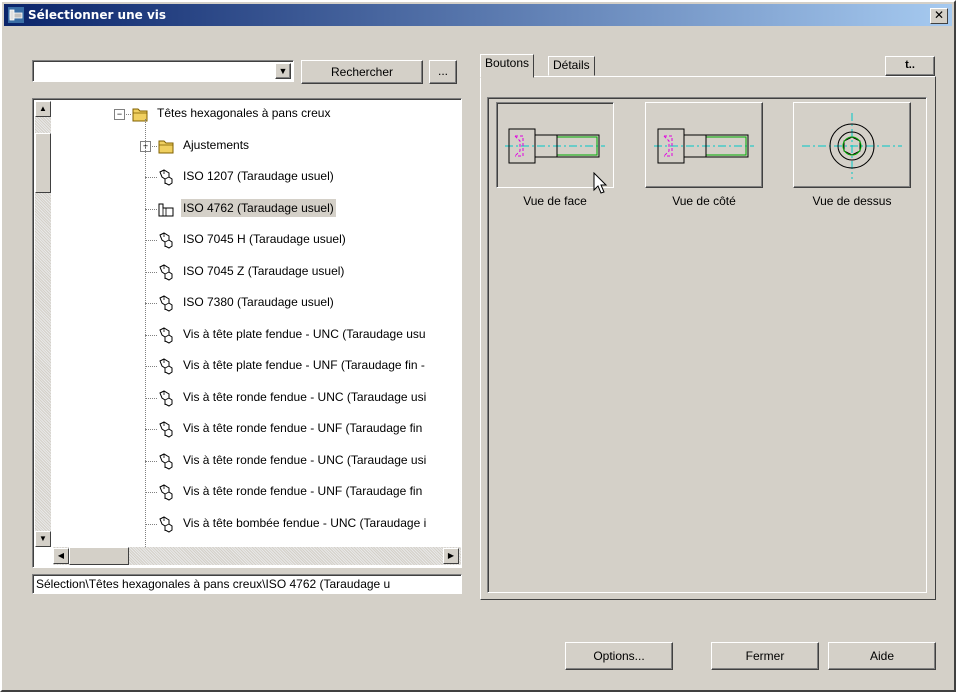 This screenshot has height=692, width=956. Describe the element at coordinates (43, 163) in the screenshot. I see `vertical-scroll-thumb` at that location.